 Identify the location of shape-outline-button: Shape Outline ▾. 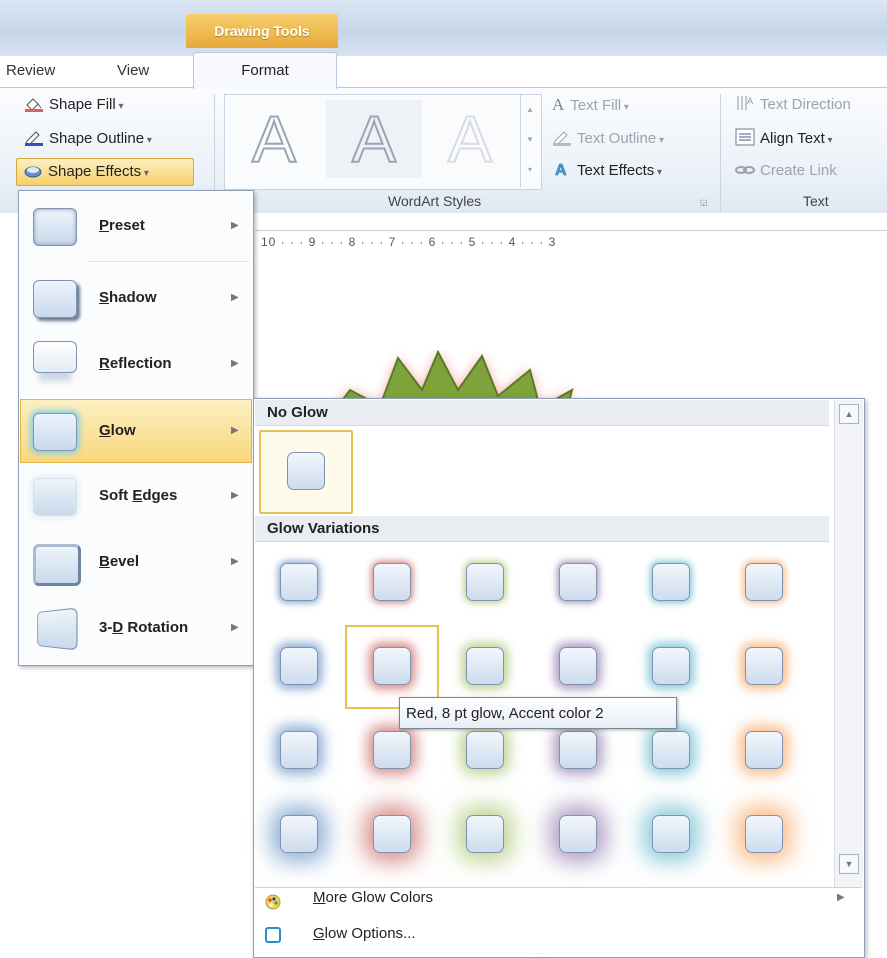
(88, 139).